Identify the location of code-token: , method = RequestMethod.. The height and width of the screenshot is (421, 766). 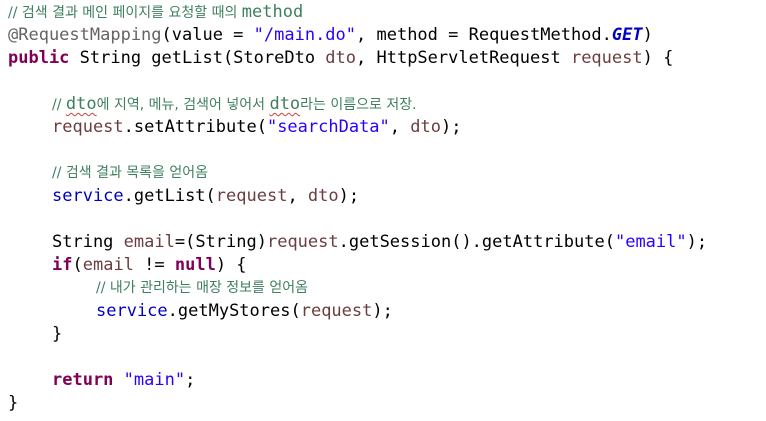
(484, 35).